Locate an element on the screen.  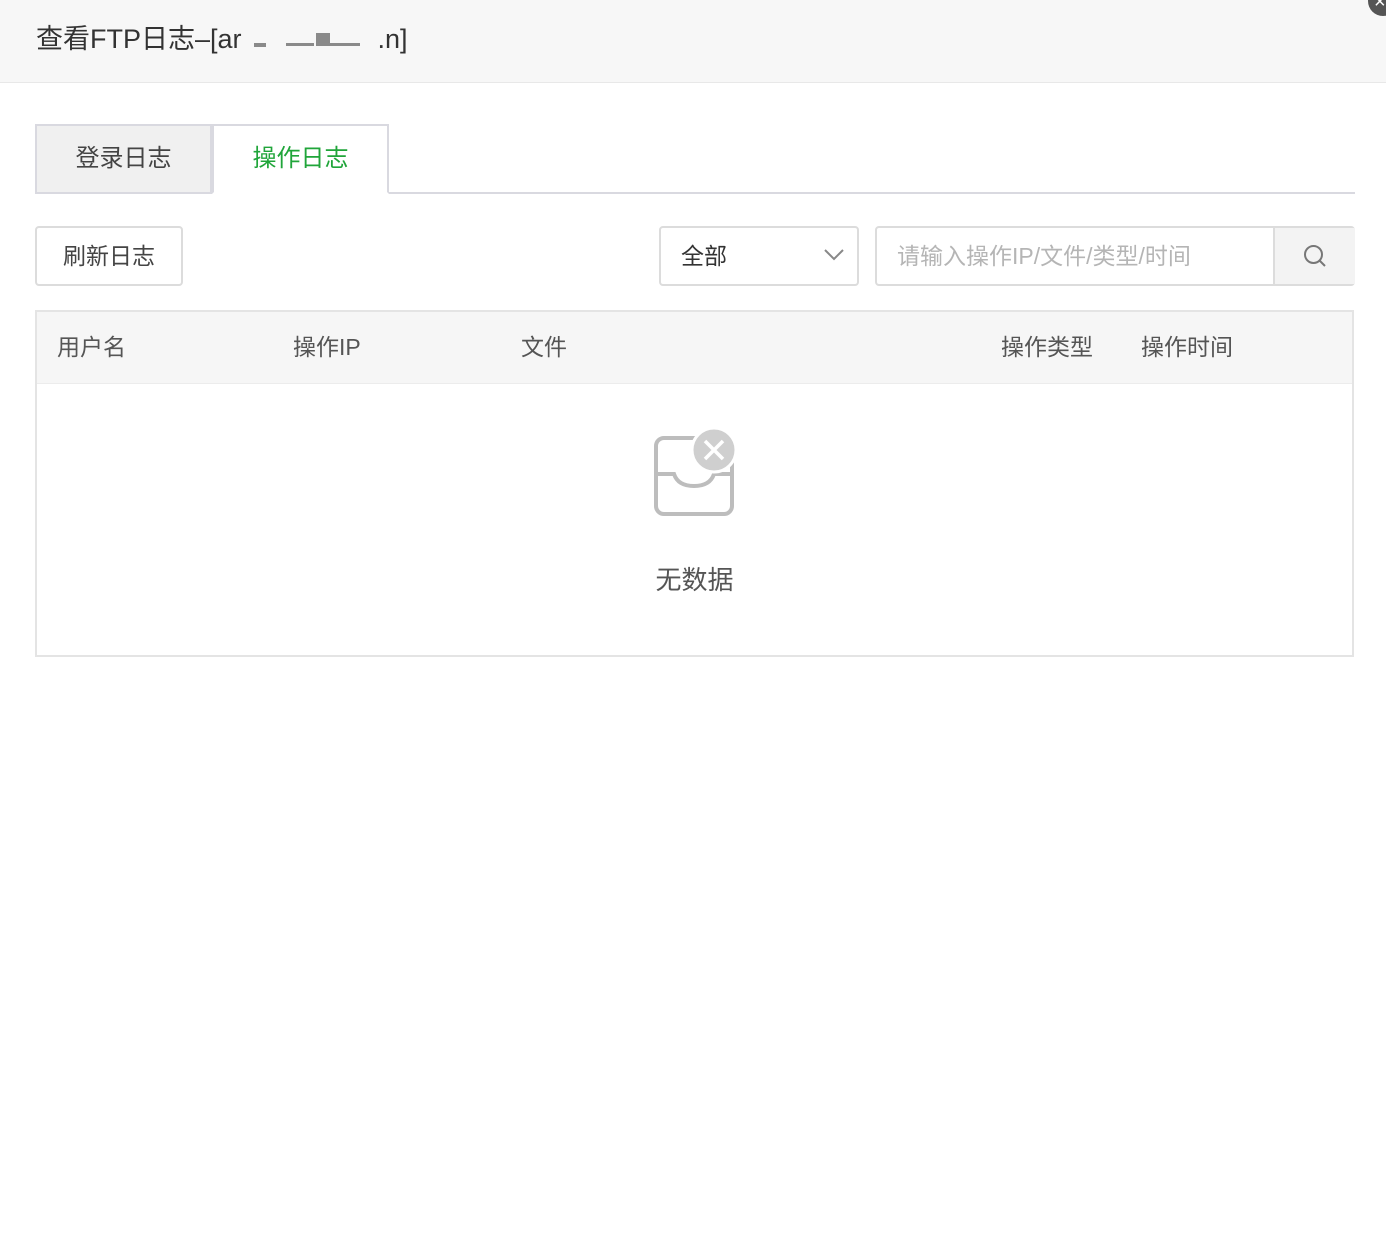
dialog-title-prefix: 查看FTP日志–[ar is located at coordinates (139, 39).